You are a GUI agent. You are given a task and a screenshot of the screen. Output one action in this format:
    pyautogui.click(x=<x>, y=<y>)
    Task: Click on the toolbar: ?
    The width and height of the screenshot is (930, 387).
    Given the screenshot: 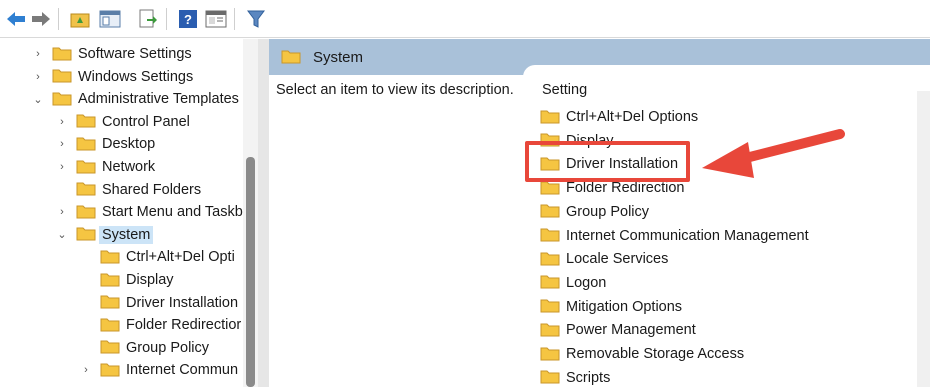 What is the action you would take?
    pyautogui.click(x=465, y=19)
    